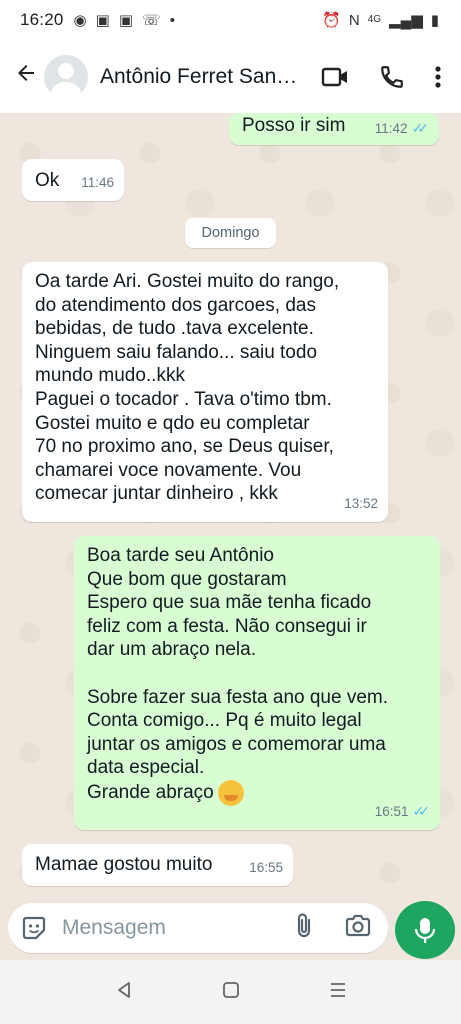 The height and width of the screenshot is (1024, 461). I want to click on message-input, so click(167, 928).